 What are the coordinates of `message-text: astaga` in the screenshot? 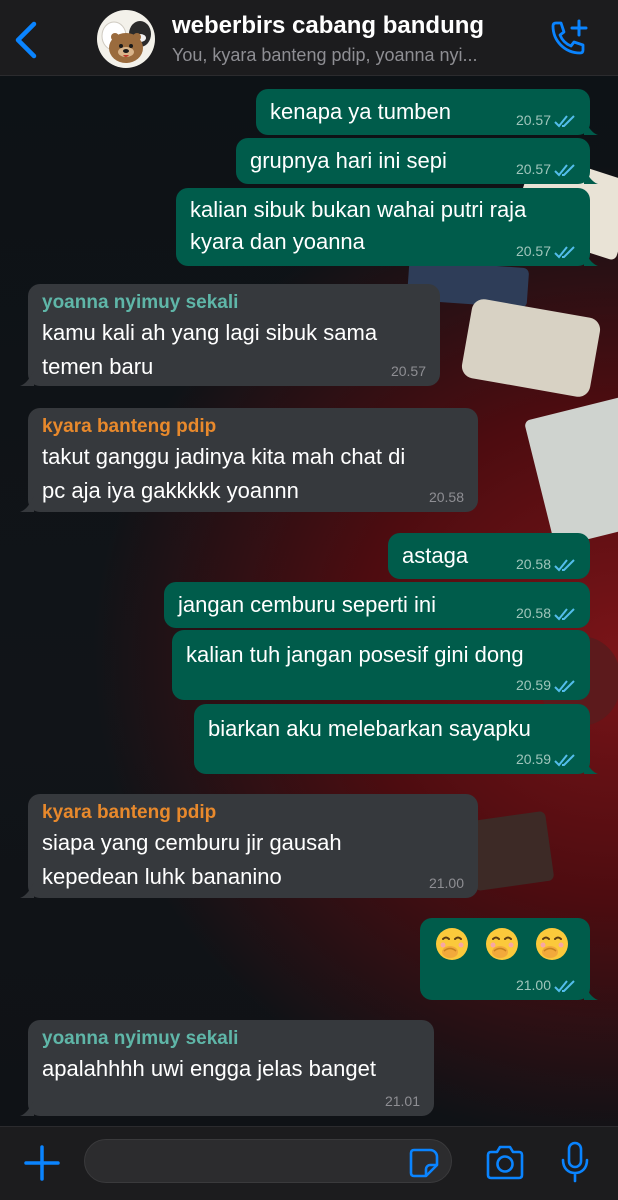 It's located at (435, 555).